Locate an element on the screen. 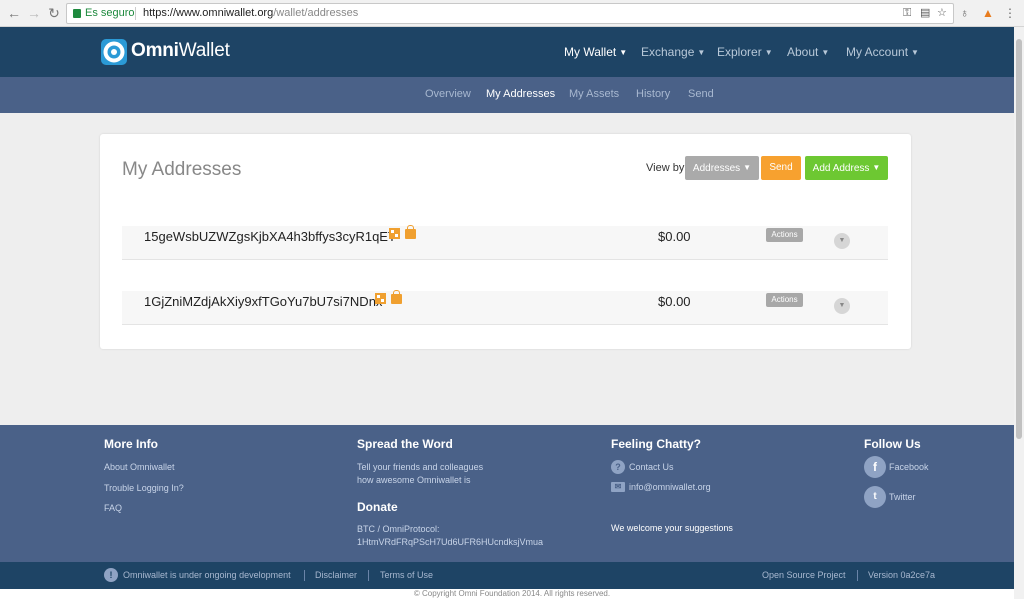 Image resolution: width=1024 pixels, height=599 pixels. address-text: 1GjZniMZdjAkXiy9xfTGoYu7bU7si7NDnx is located at coordinates (263, 301).